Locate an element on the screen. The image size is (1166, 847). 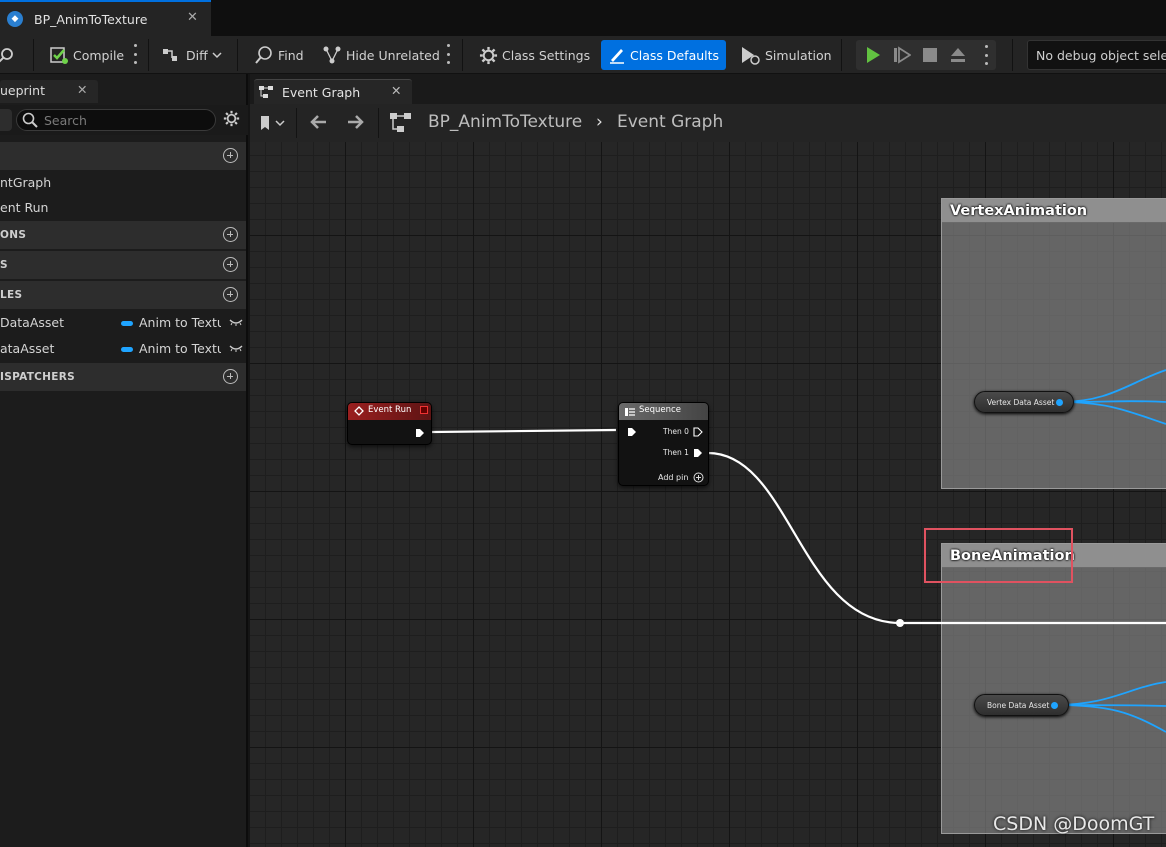
my-blueprint-tab-label: ueprint is located at coordinates (22, 90).